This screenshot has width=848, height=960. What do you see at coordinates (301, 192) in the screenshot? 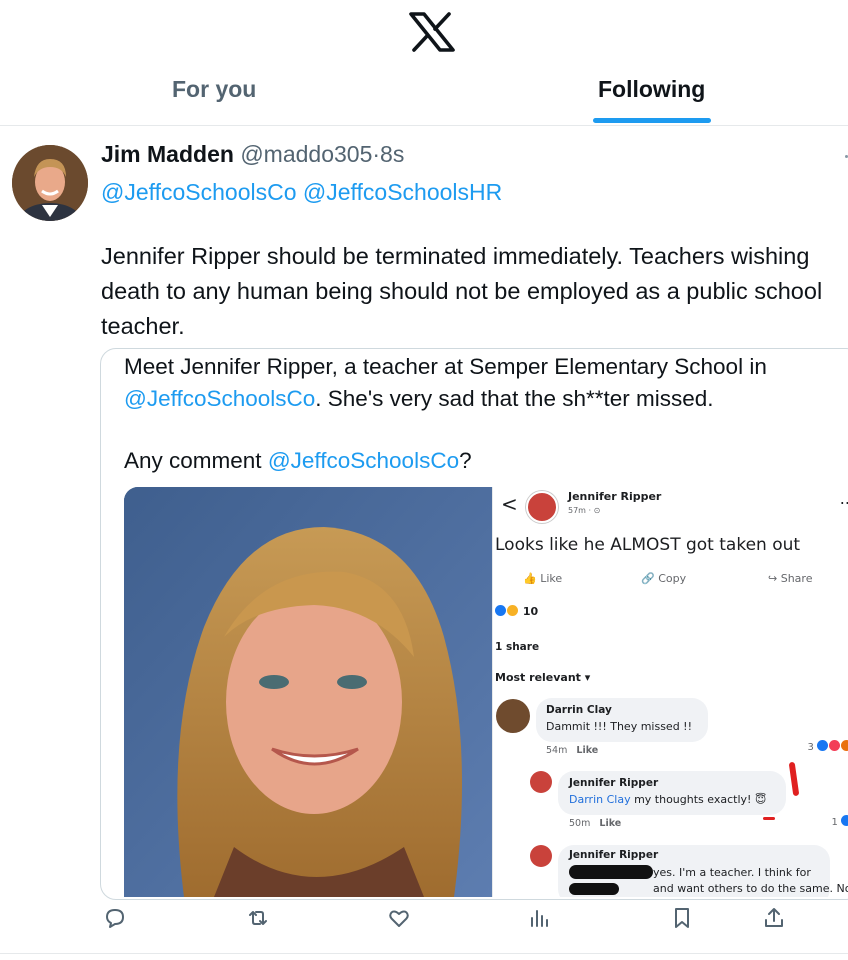
I see `reply-mentions: @JeffcoSchoolsCo @JeffcoSchoolsHR` at bounding box center [301, 192].